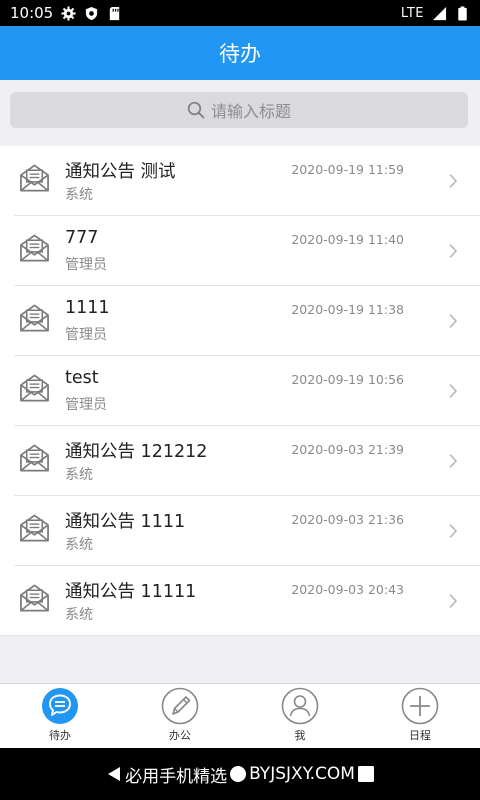 The height and width of the screenshot is (800, 480). Describe the element at coordinates (68, 13) in the screenshot. I see `gear-icon` at that location.